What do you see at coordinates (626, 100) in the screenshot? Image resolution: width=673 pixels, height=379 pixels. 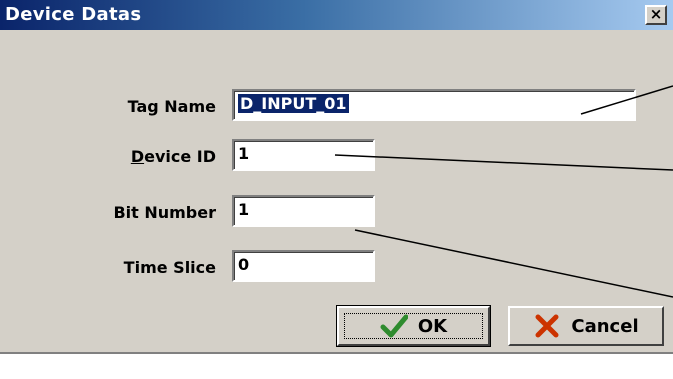 I see `callout-line-tag-name` at bounding box center [626, 100].